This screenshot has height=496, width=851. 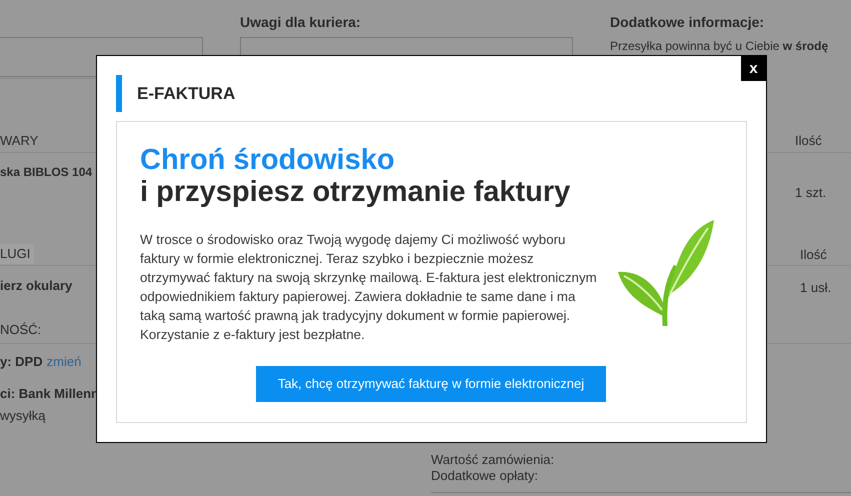 I want to click on delivery-note: Przesyłka powinna być u Ciebie w środę, so click(x=719, y=46).